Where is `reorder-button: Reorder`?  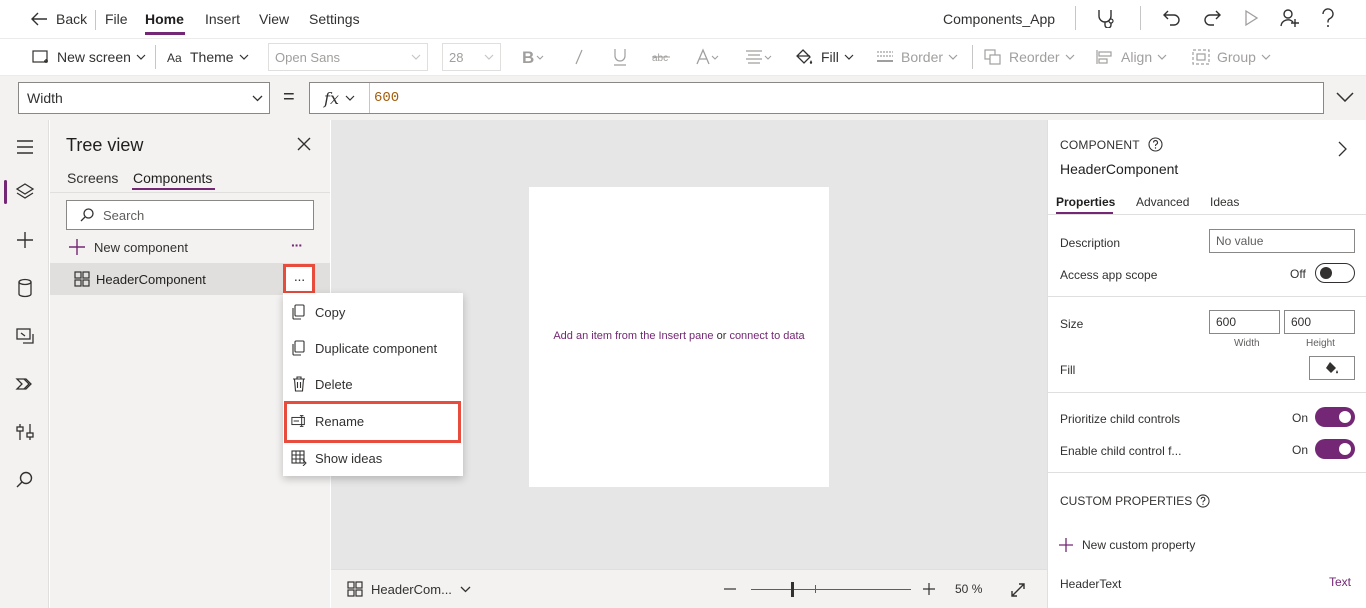 reorder-button: Reorder is located at coordinates (1029, 57).